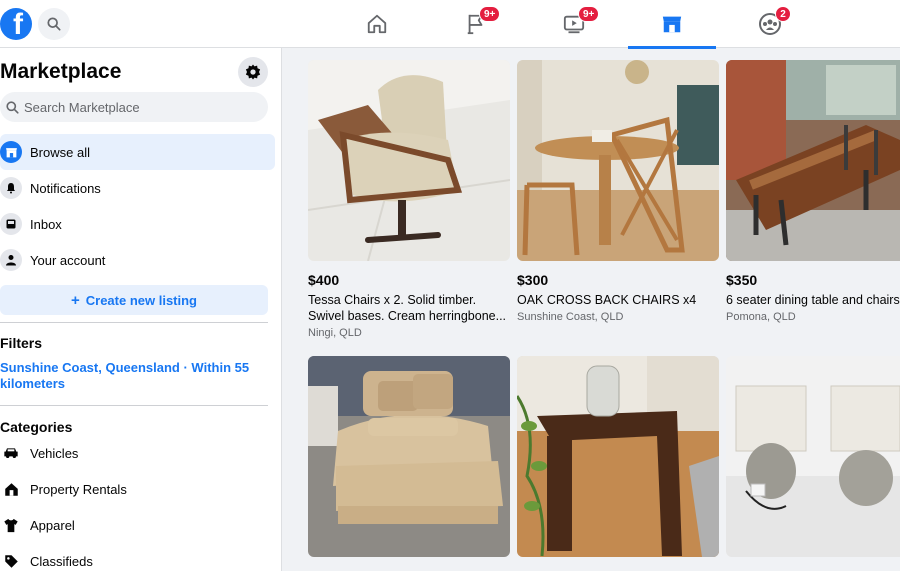  I want to click on person-icon, so click(11, 260).